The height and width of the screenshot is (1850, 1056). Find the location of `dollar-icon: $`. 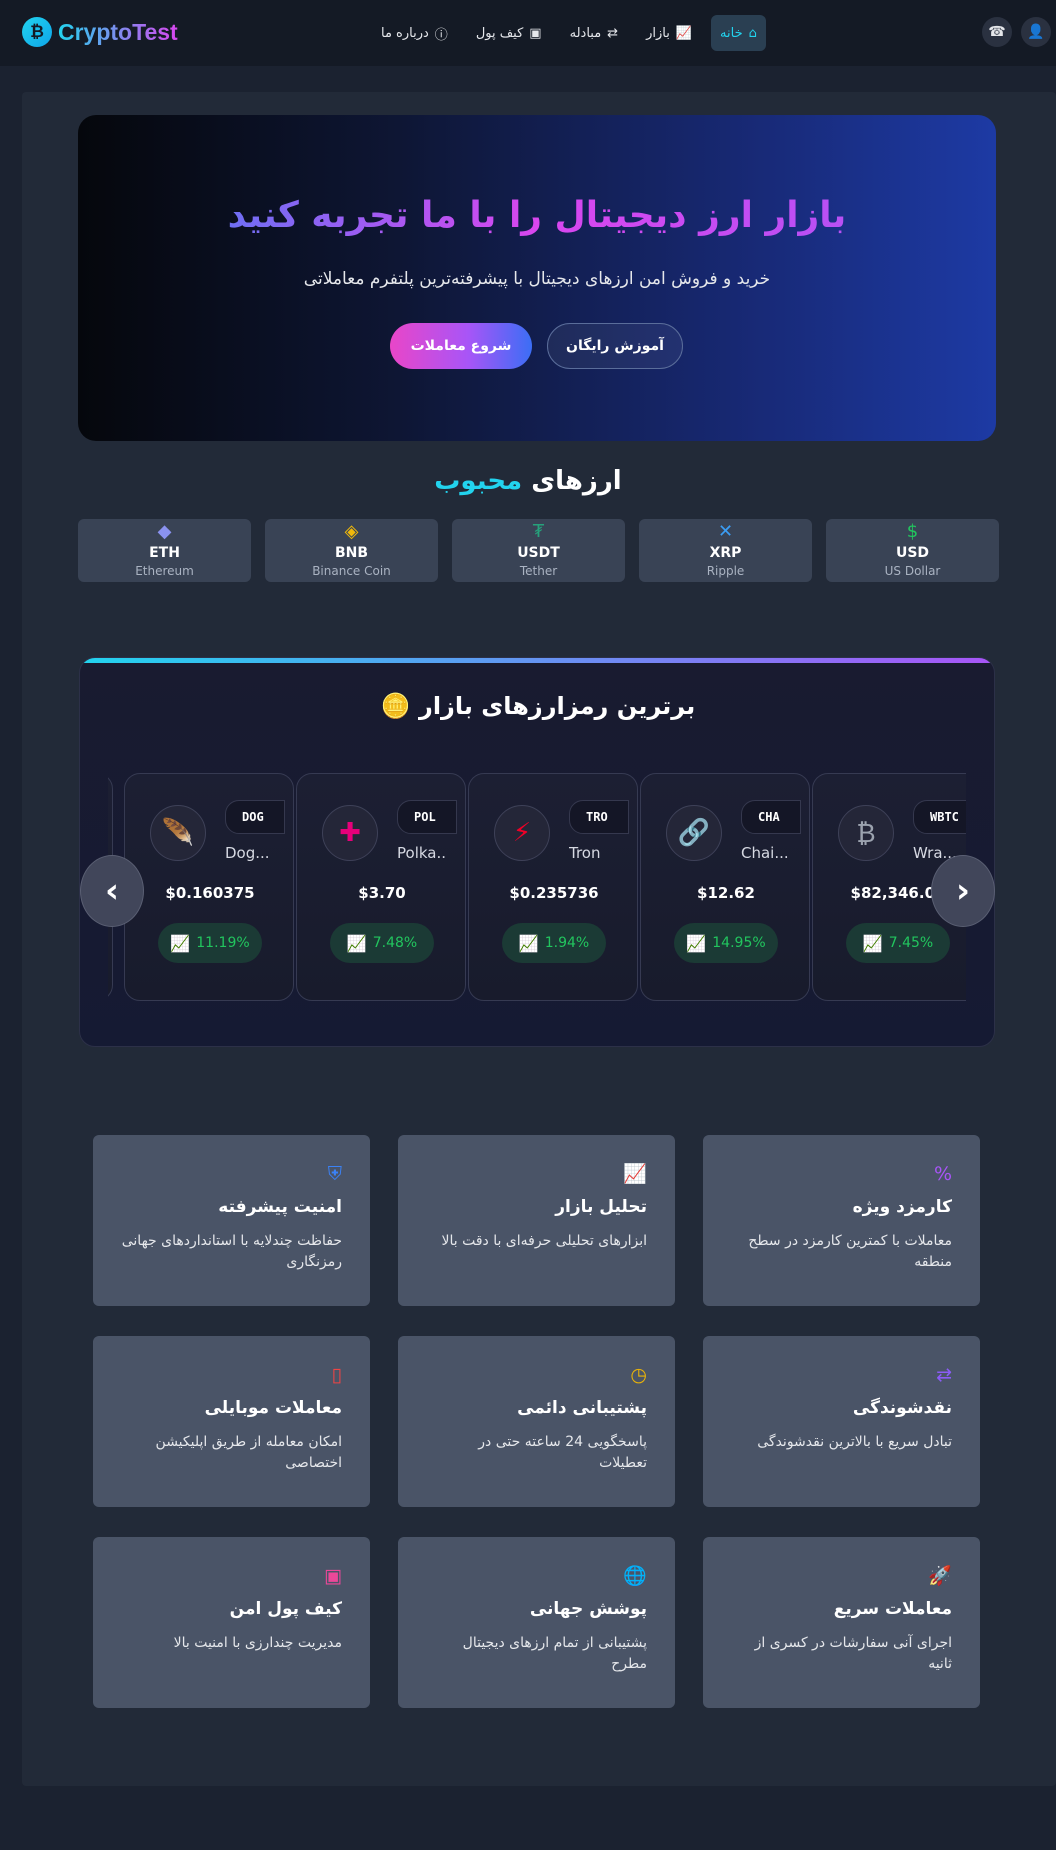

dollar-icon: $ is located at coordinates (912, 531).